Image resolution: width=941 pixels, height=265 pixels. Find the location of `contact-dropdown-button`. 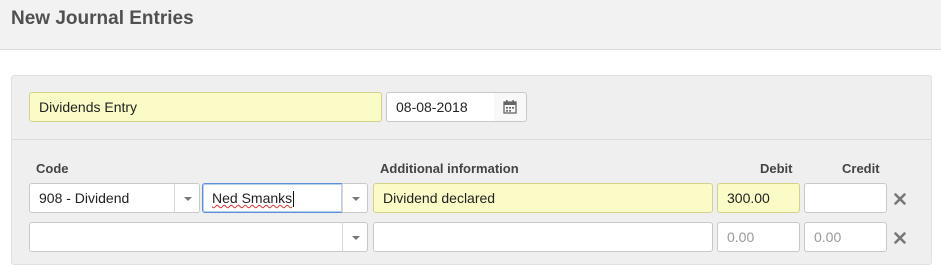

contact-dropdown-button is located at coordinates (355, 198).